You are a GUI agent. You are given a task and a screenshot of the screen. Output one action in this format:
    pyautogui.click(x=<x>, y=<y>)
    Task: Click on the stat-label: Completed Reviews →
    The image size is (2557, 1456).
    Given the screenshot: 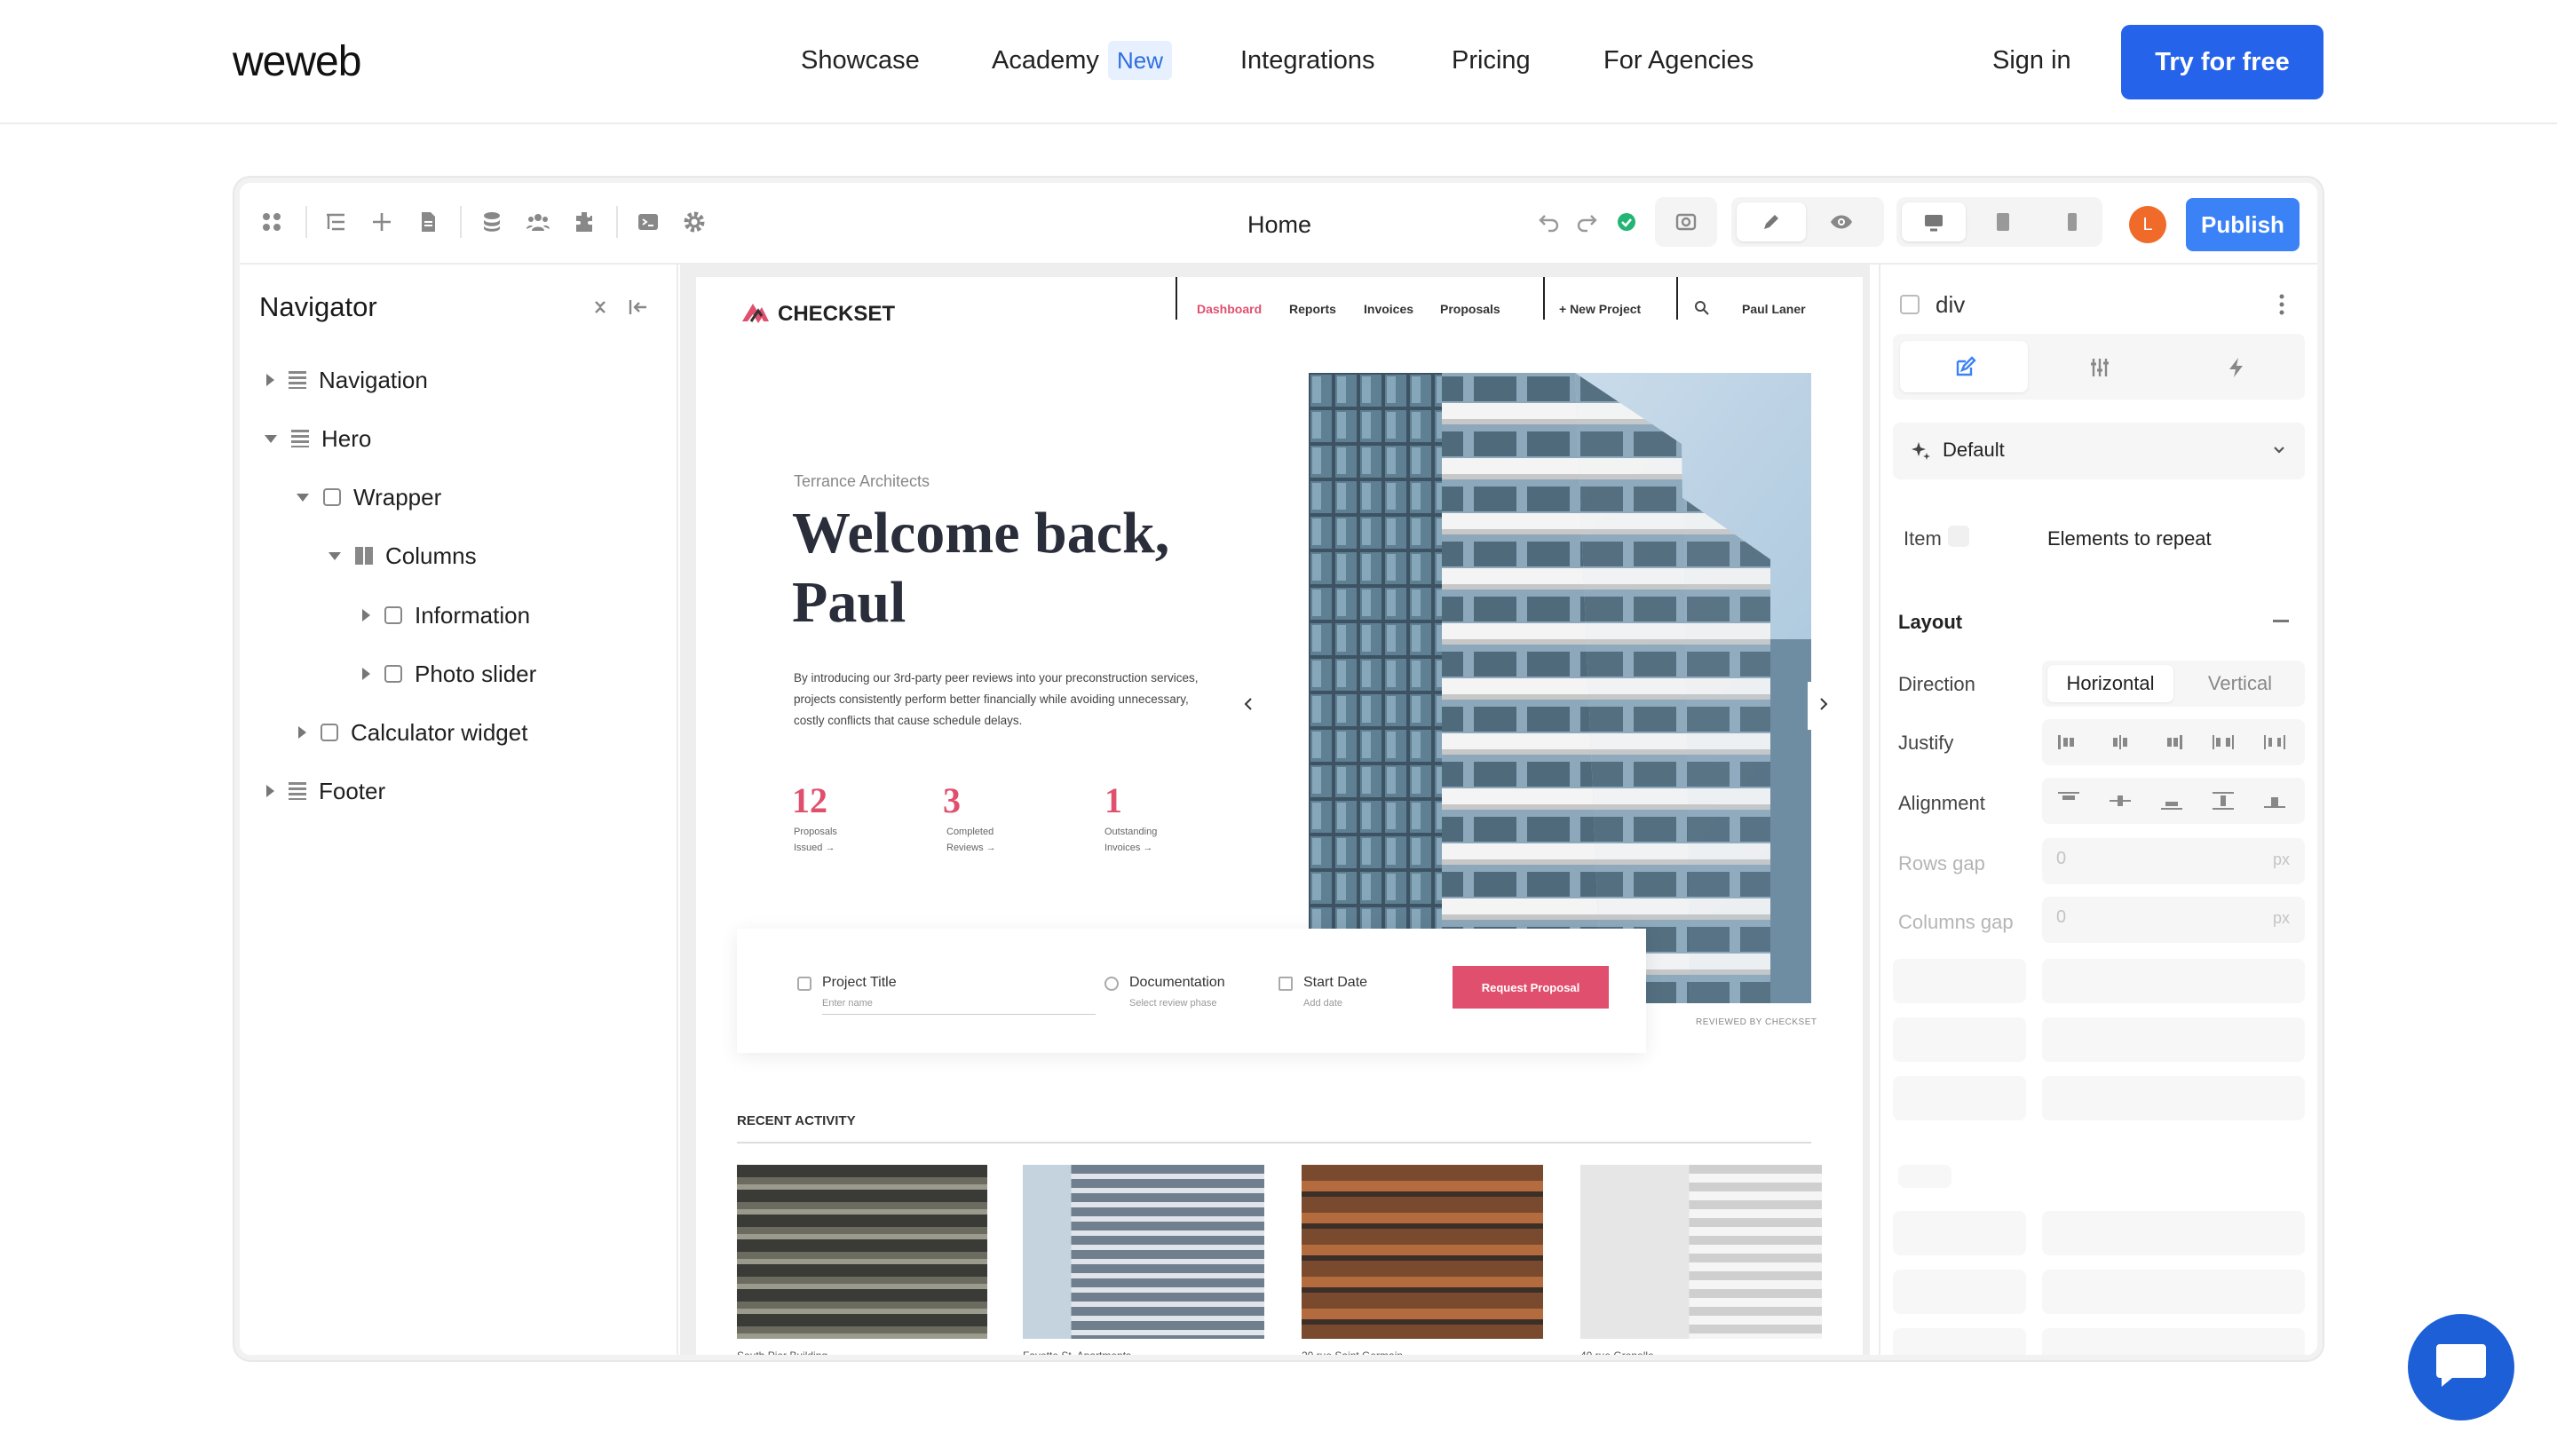 What is the action you would take?
    pyautogui.click(x=971, y=840)
    